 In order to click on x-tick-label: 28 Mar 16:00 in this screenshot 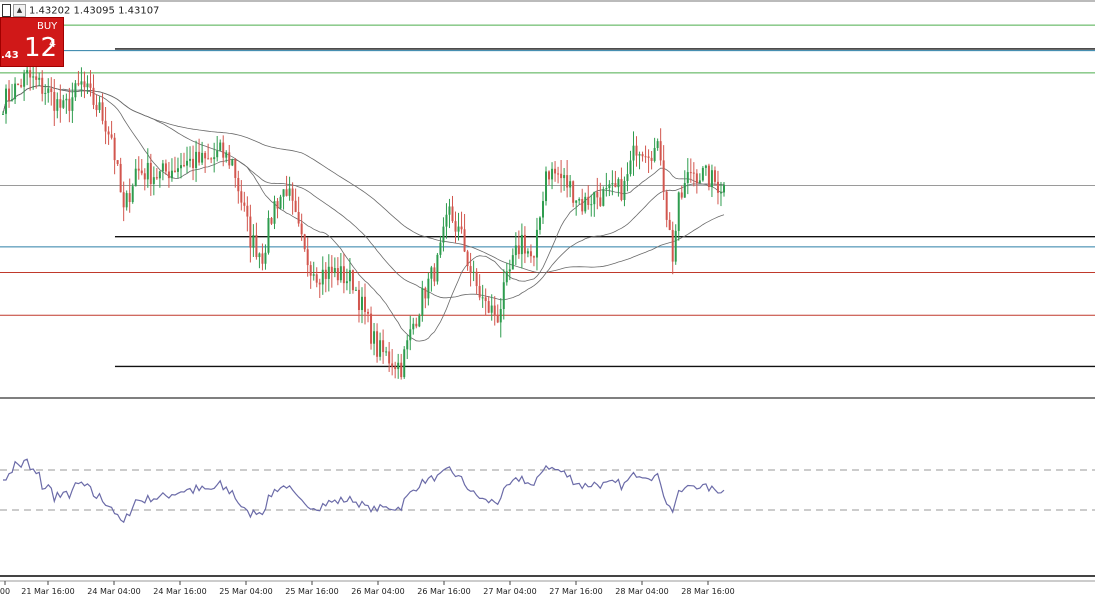, I will do `click(707, 591)`.